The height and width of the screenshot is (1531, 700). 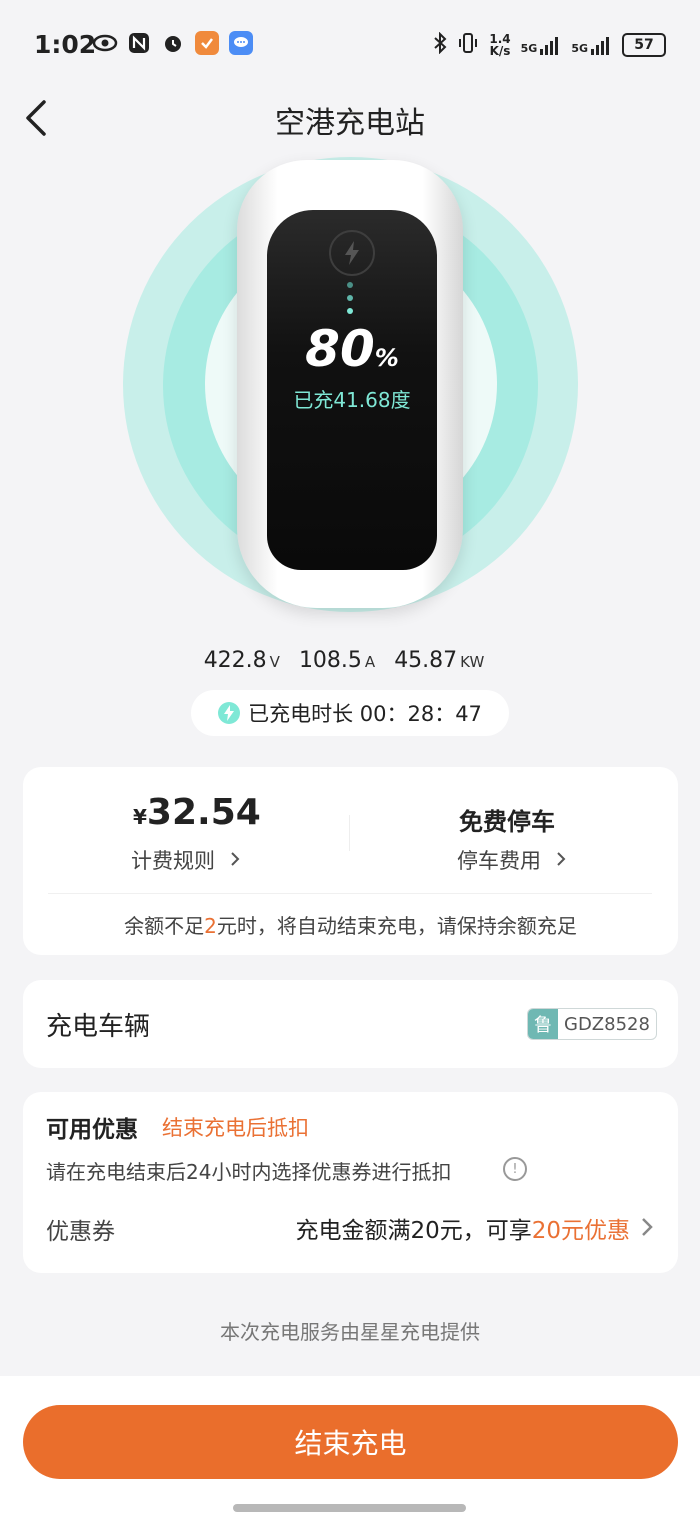 What do you see at coordinates (207, 43) in the screenshot?
I see `app-orange-icon` at bounding box center [207, 43].